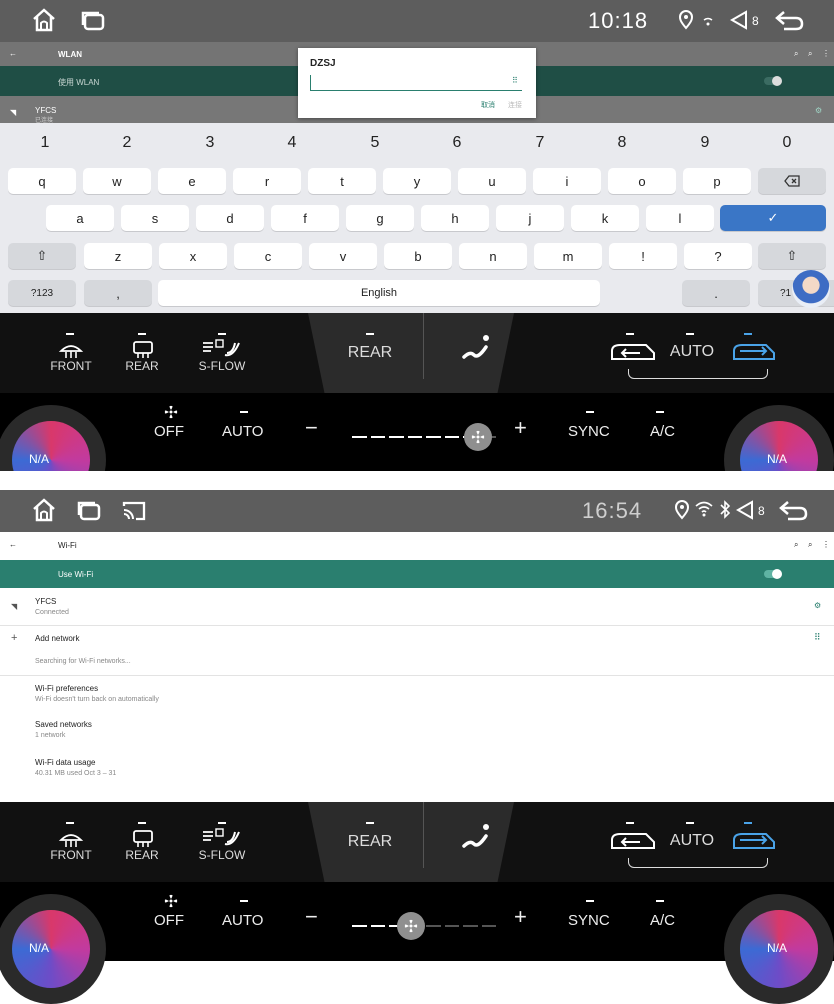 This screenshot has width=834, height=1004. Describe the element at coordinates (268, 256) in the screenshot. I see `letter-key-c: c` at that location.